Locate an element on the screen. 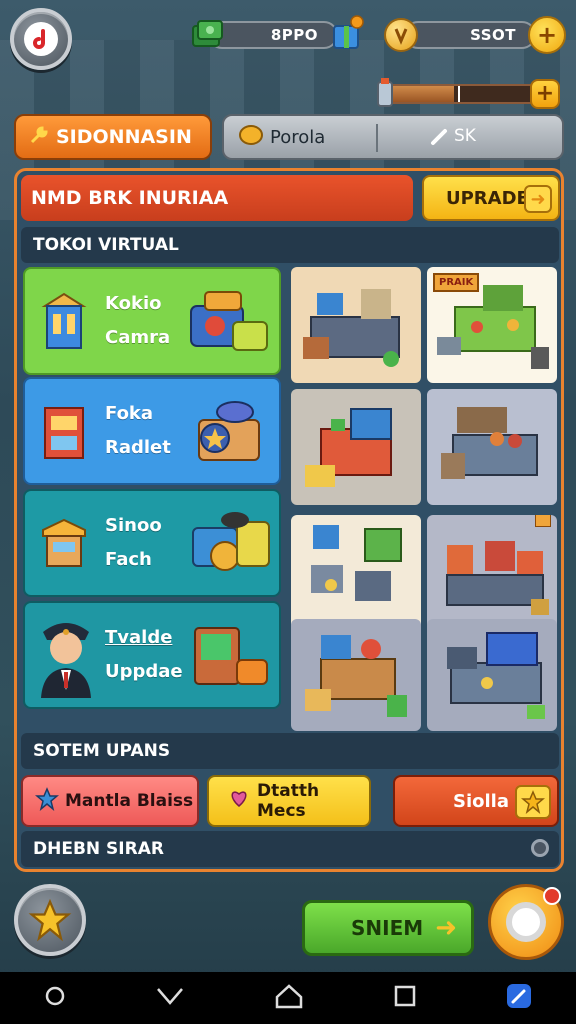 The image size is (576, 1024). favorites-button is located at coordinates (50, 920).